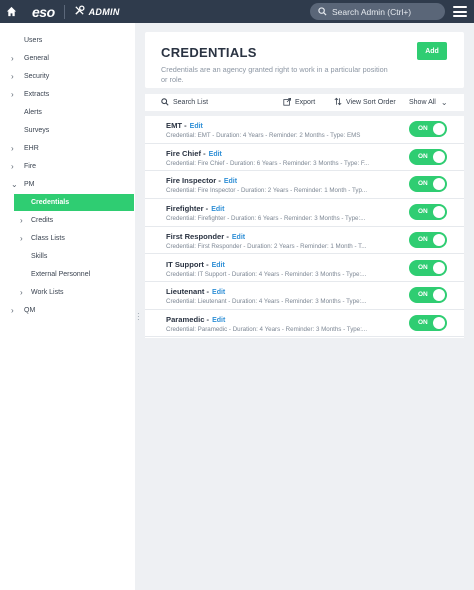  What do you see at coordinates (176, 125) in the screenshot?
I see `credential-title: EMT -` at bounding box center [176, 125].